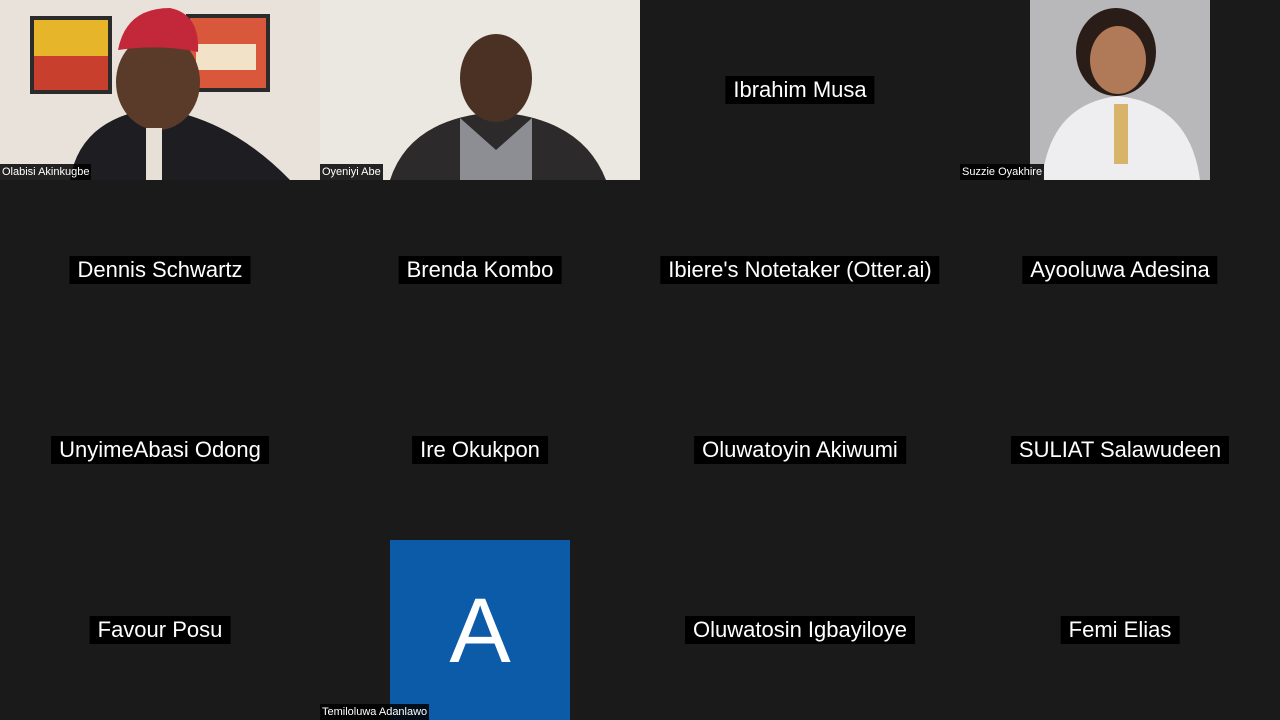  What do you see at coordinates (46, 172) in the screenshot?
I see `participant-name-label: Olabisi Akinkugbe` at bounding box center [46, 172].